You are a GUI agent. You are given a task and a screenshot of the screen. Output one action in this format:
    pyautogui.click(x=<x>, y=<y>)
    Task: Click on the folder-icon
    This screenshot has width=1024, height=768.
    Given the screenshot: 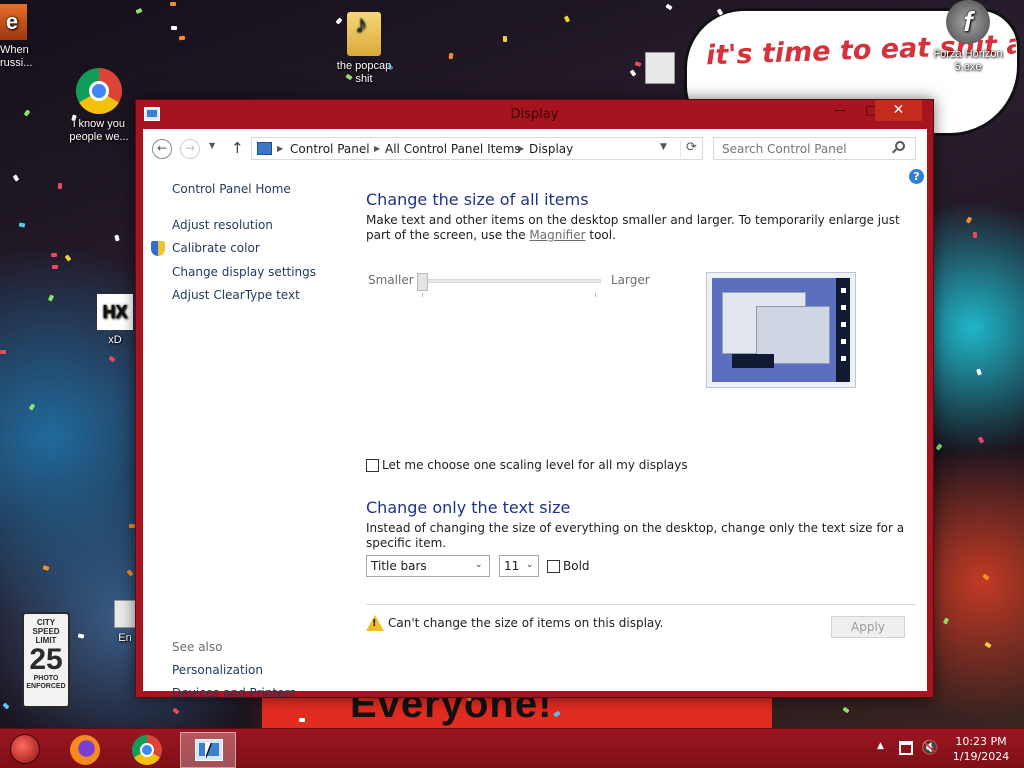 What is the action you would take?
    pyautogui.click(x=364, y=34)
    